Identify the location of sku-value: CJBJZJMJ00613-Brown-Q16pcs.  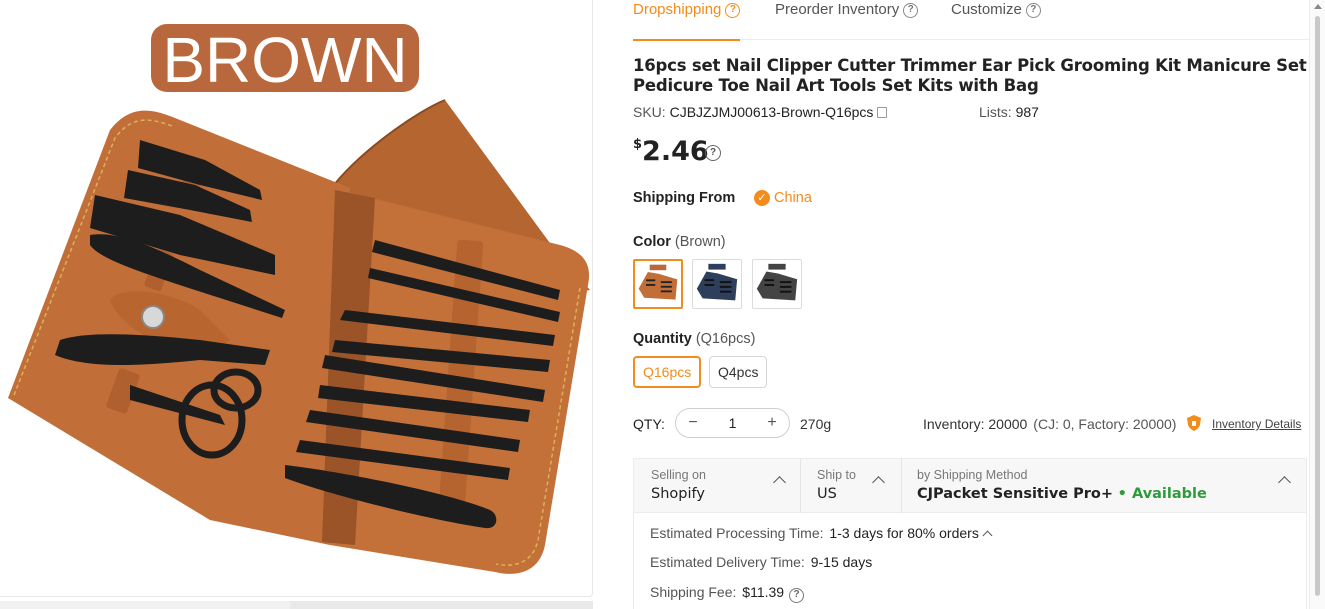
(771, 112).